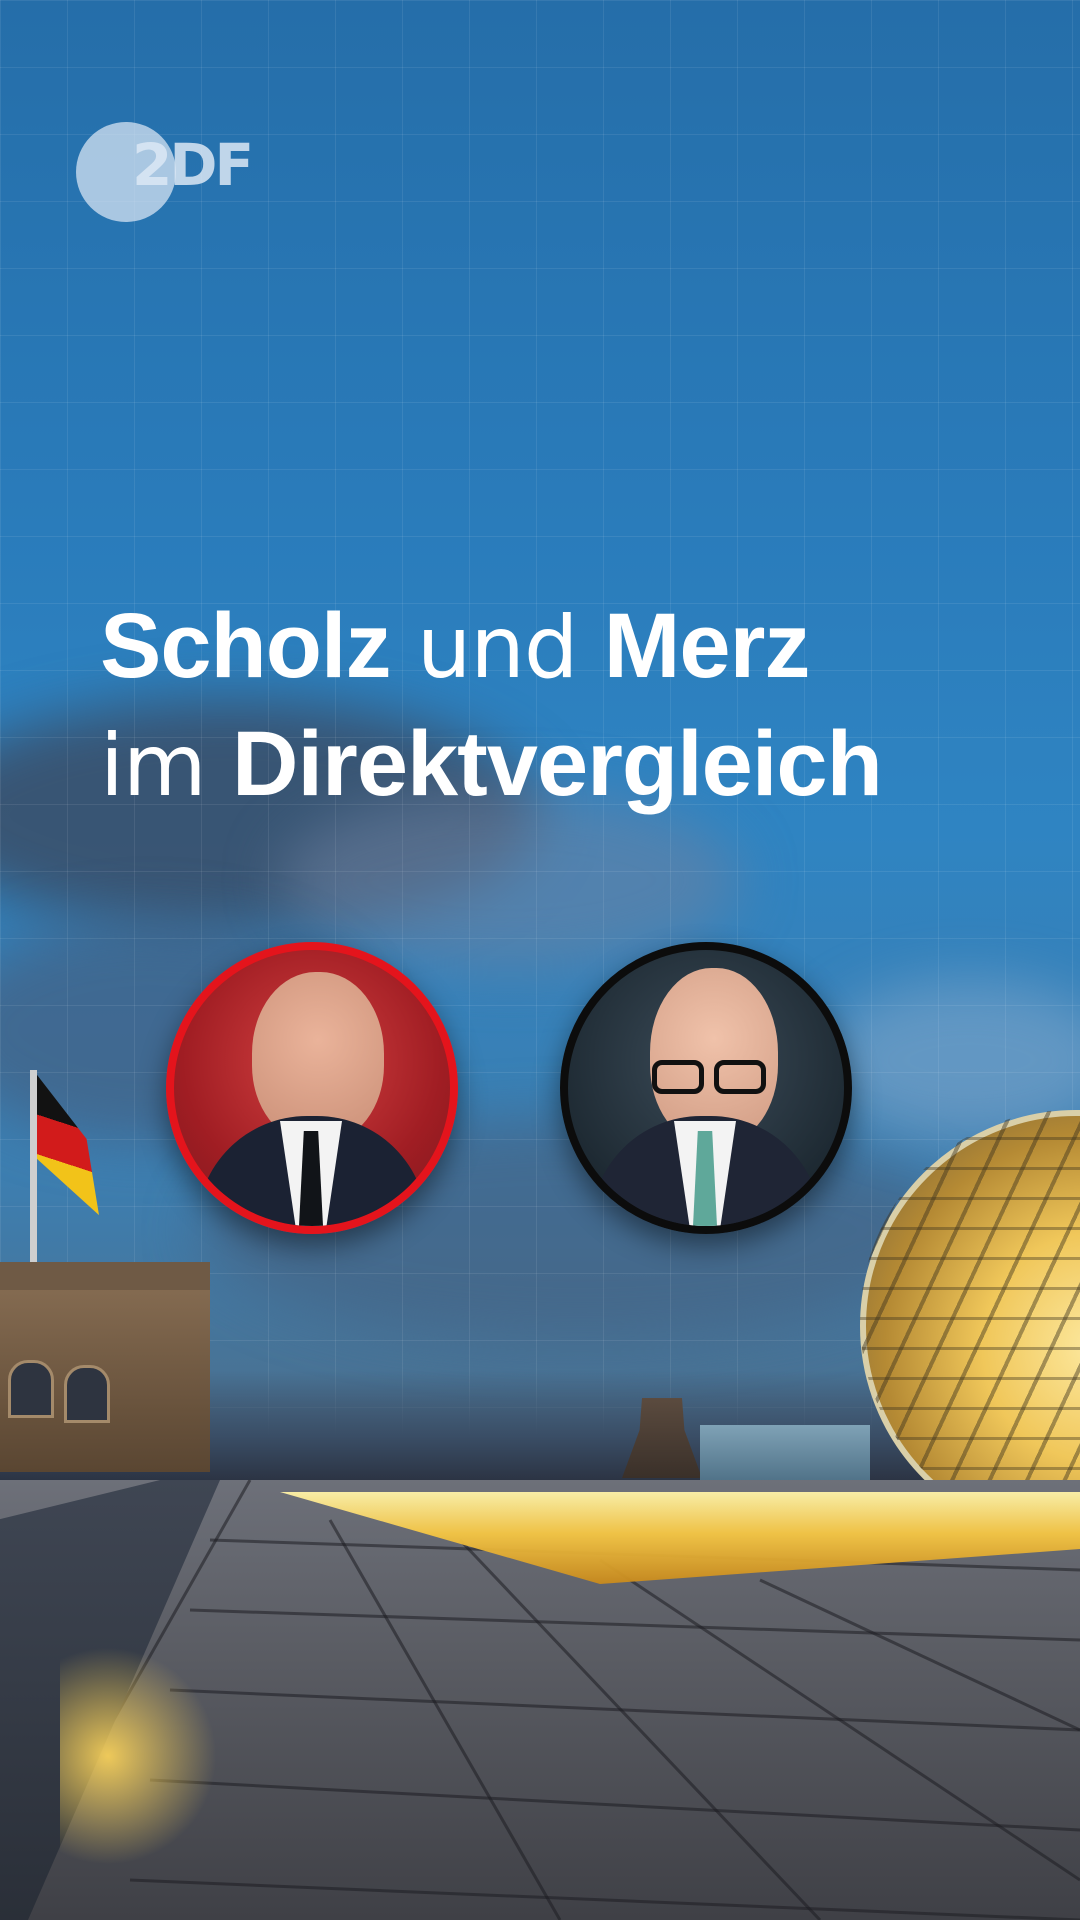  What do you see at coordinates (33, 1170) in the screenshot?
I see `flag-pole` at bounding box center [33, 1170].